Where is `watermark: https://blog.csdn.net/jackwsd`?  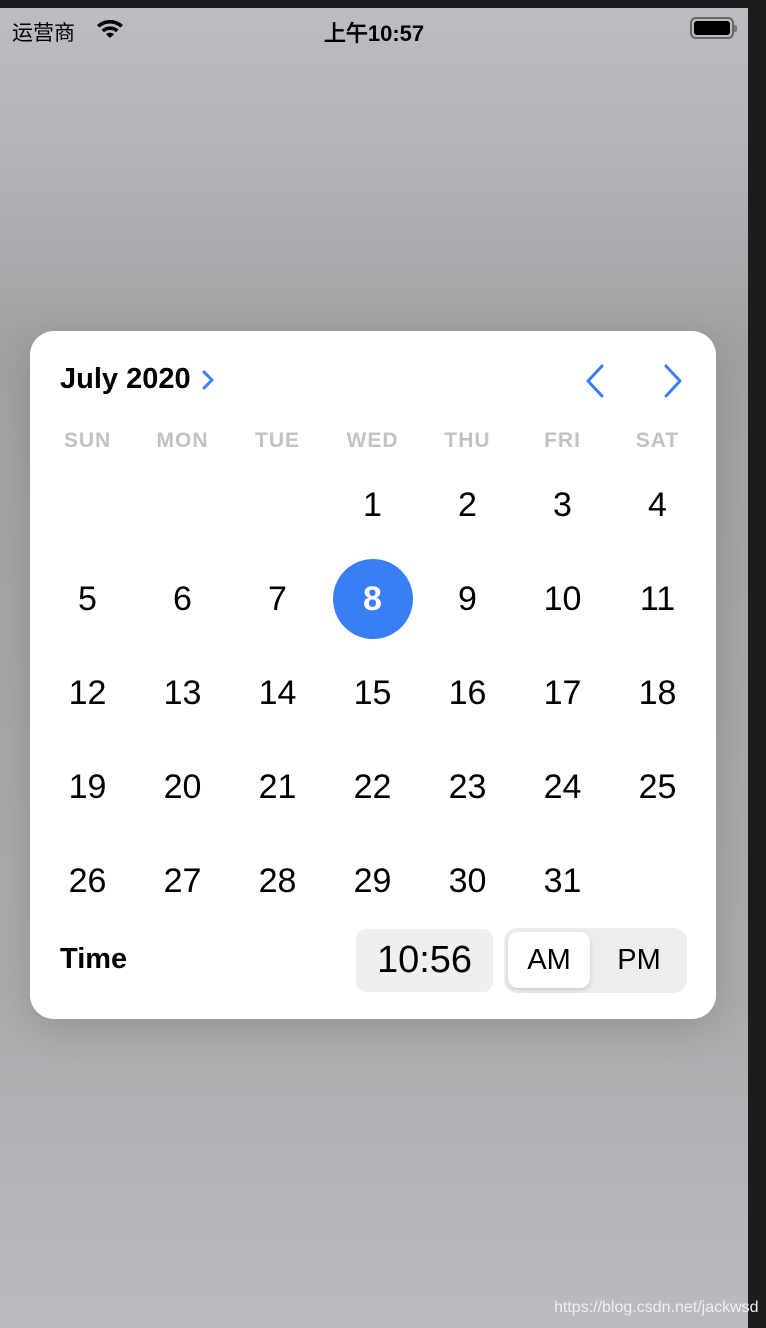
watermark: https://blog.csdn.net/jackwsd is located at coordinates (656, 1307).